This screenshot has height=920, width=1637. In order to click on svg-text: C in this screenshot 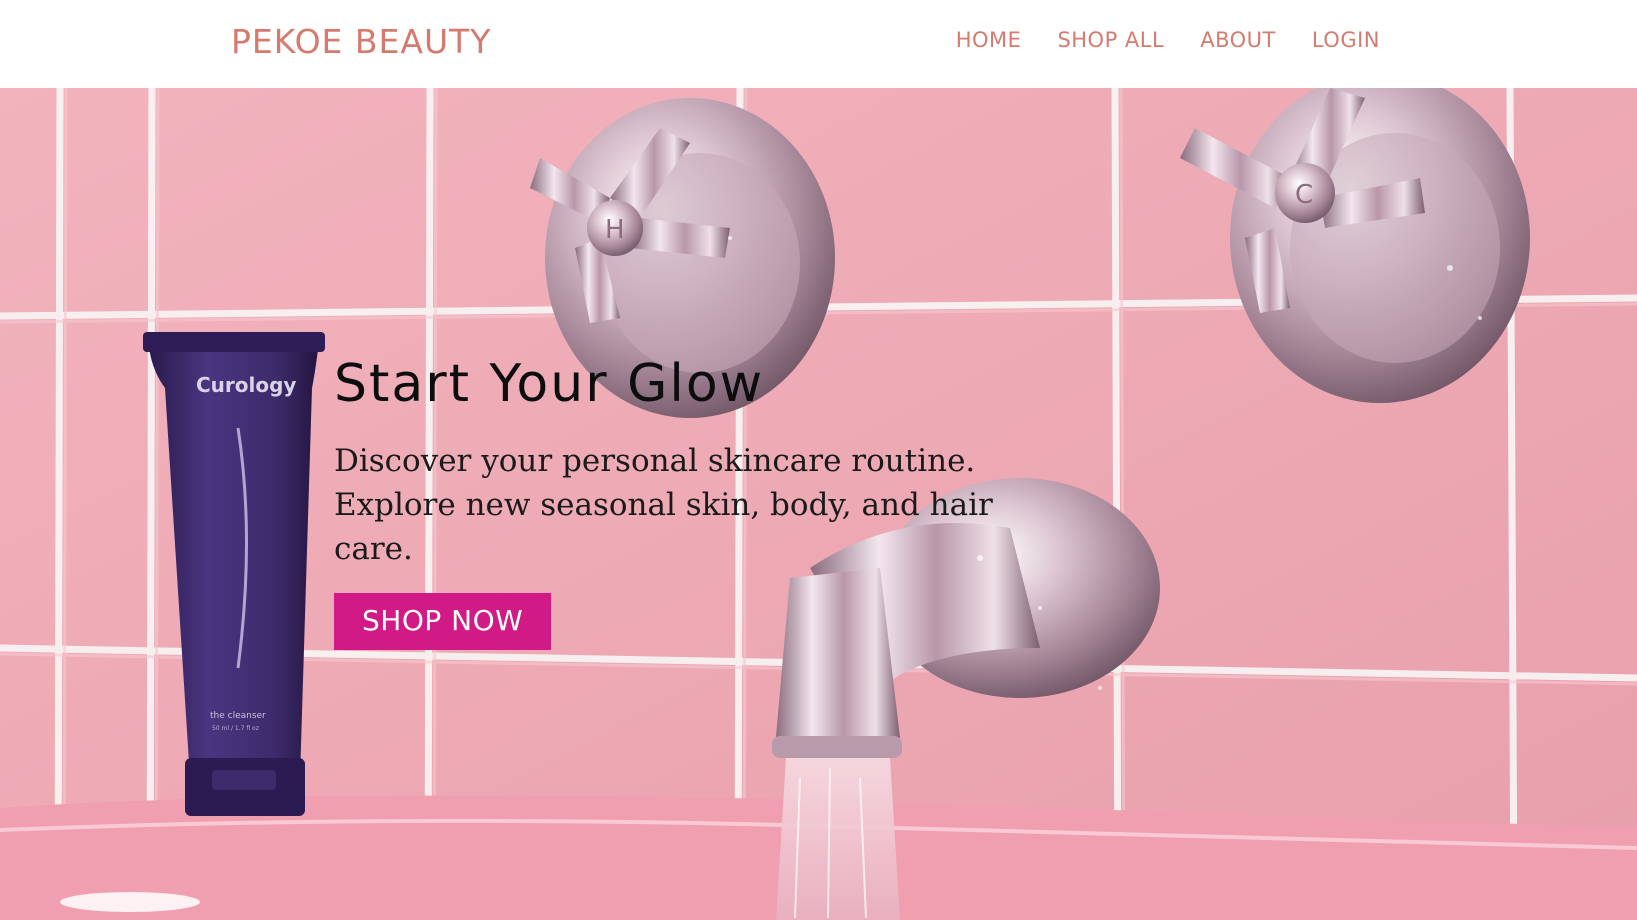, I will do `click(1304, 195)`.